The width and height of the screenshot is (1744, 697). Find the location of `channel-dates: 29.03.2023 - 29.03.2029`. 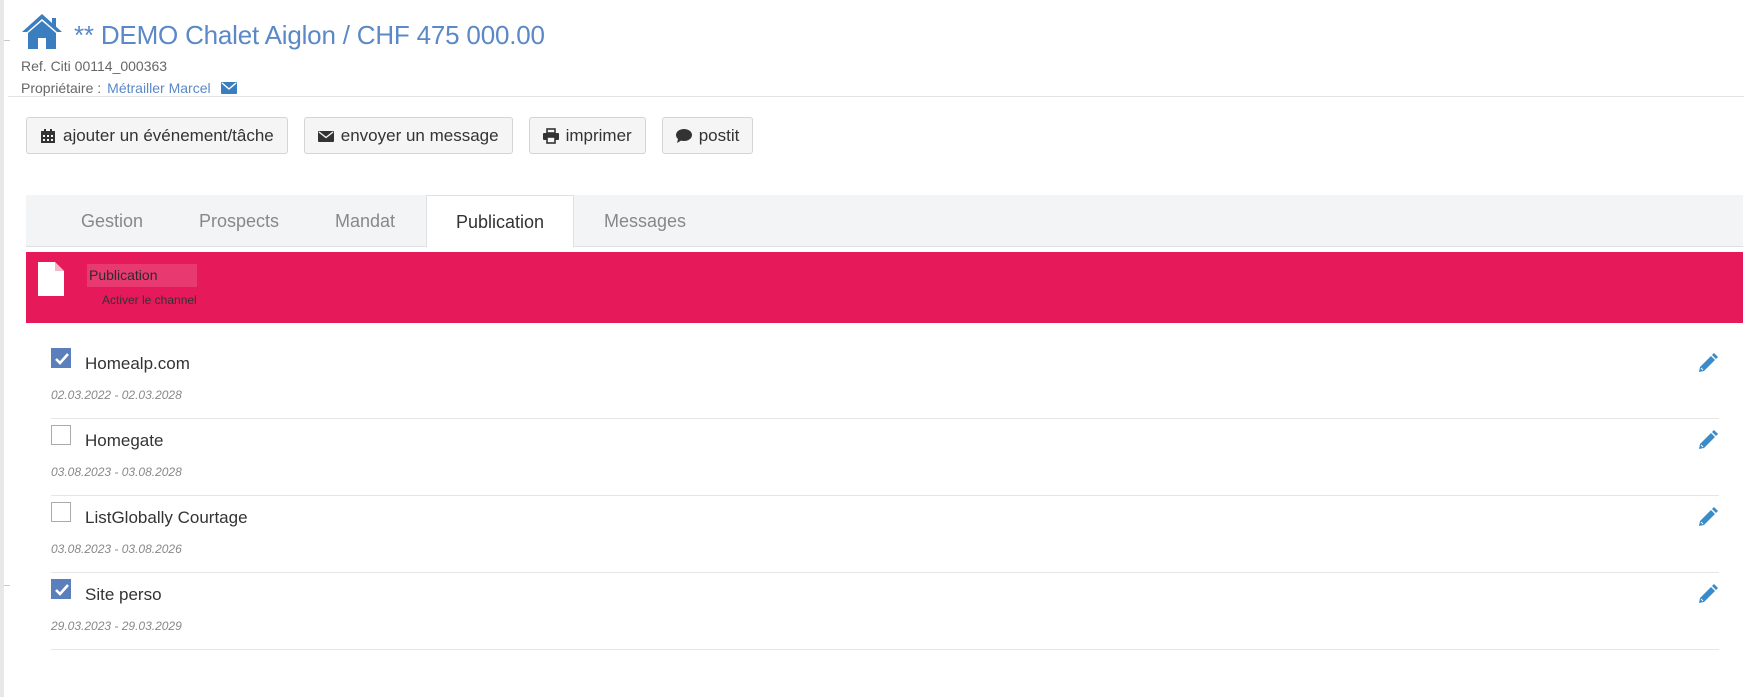

channel-dates: 29.03.2023 - 29.03.2029 is located at coordinates (116, 626).